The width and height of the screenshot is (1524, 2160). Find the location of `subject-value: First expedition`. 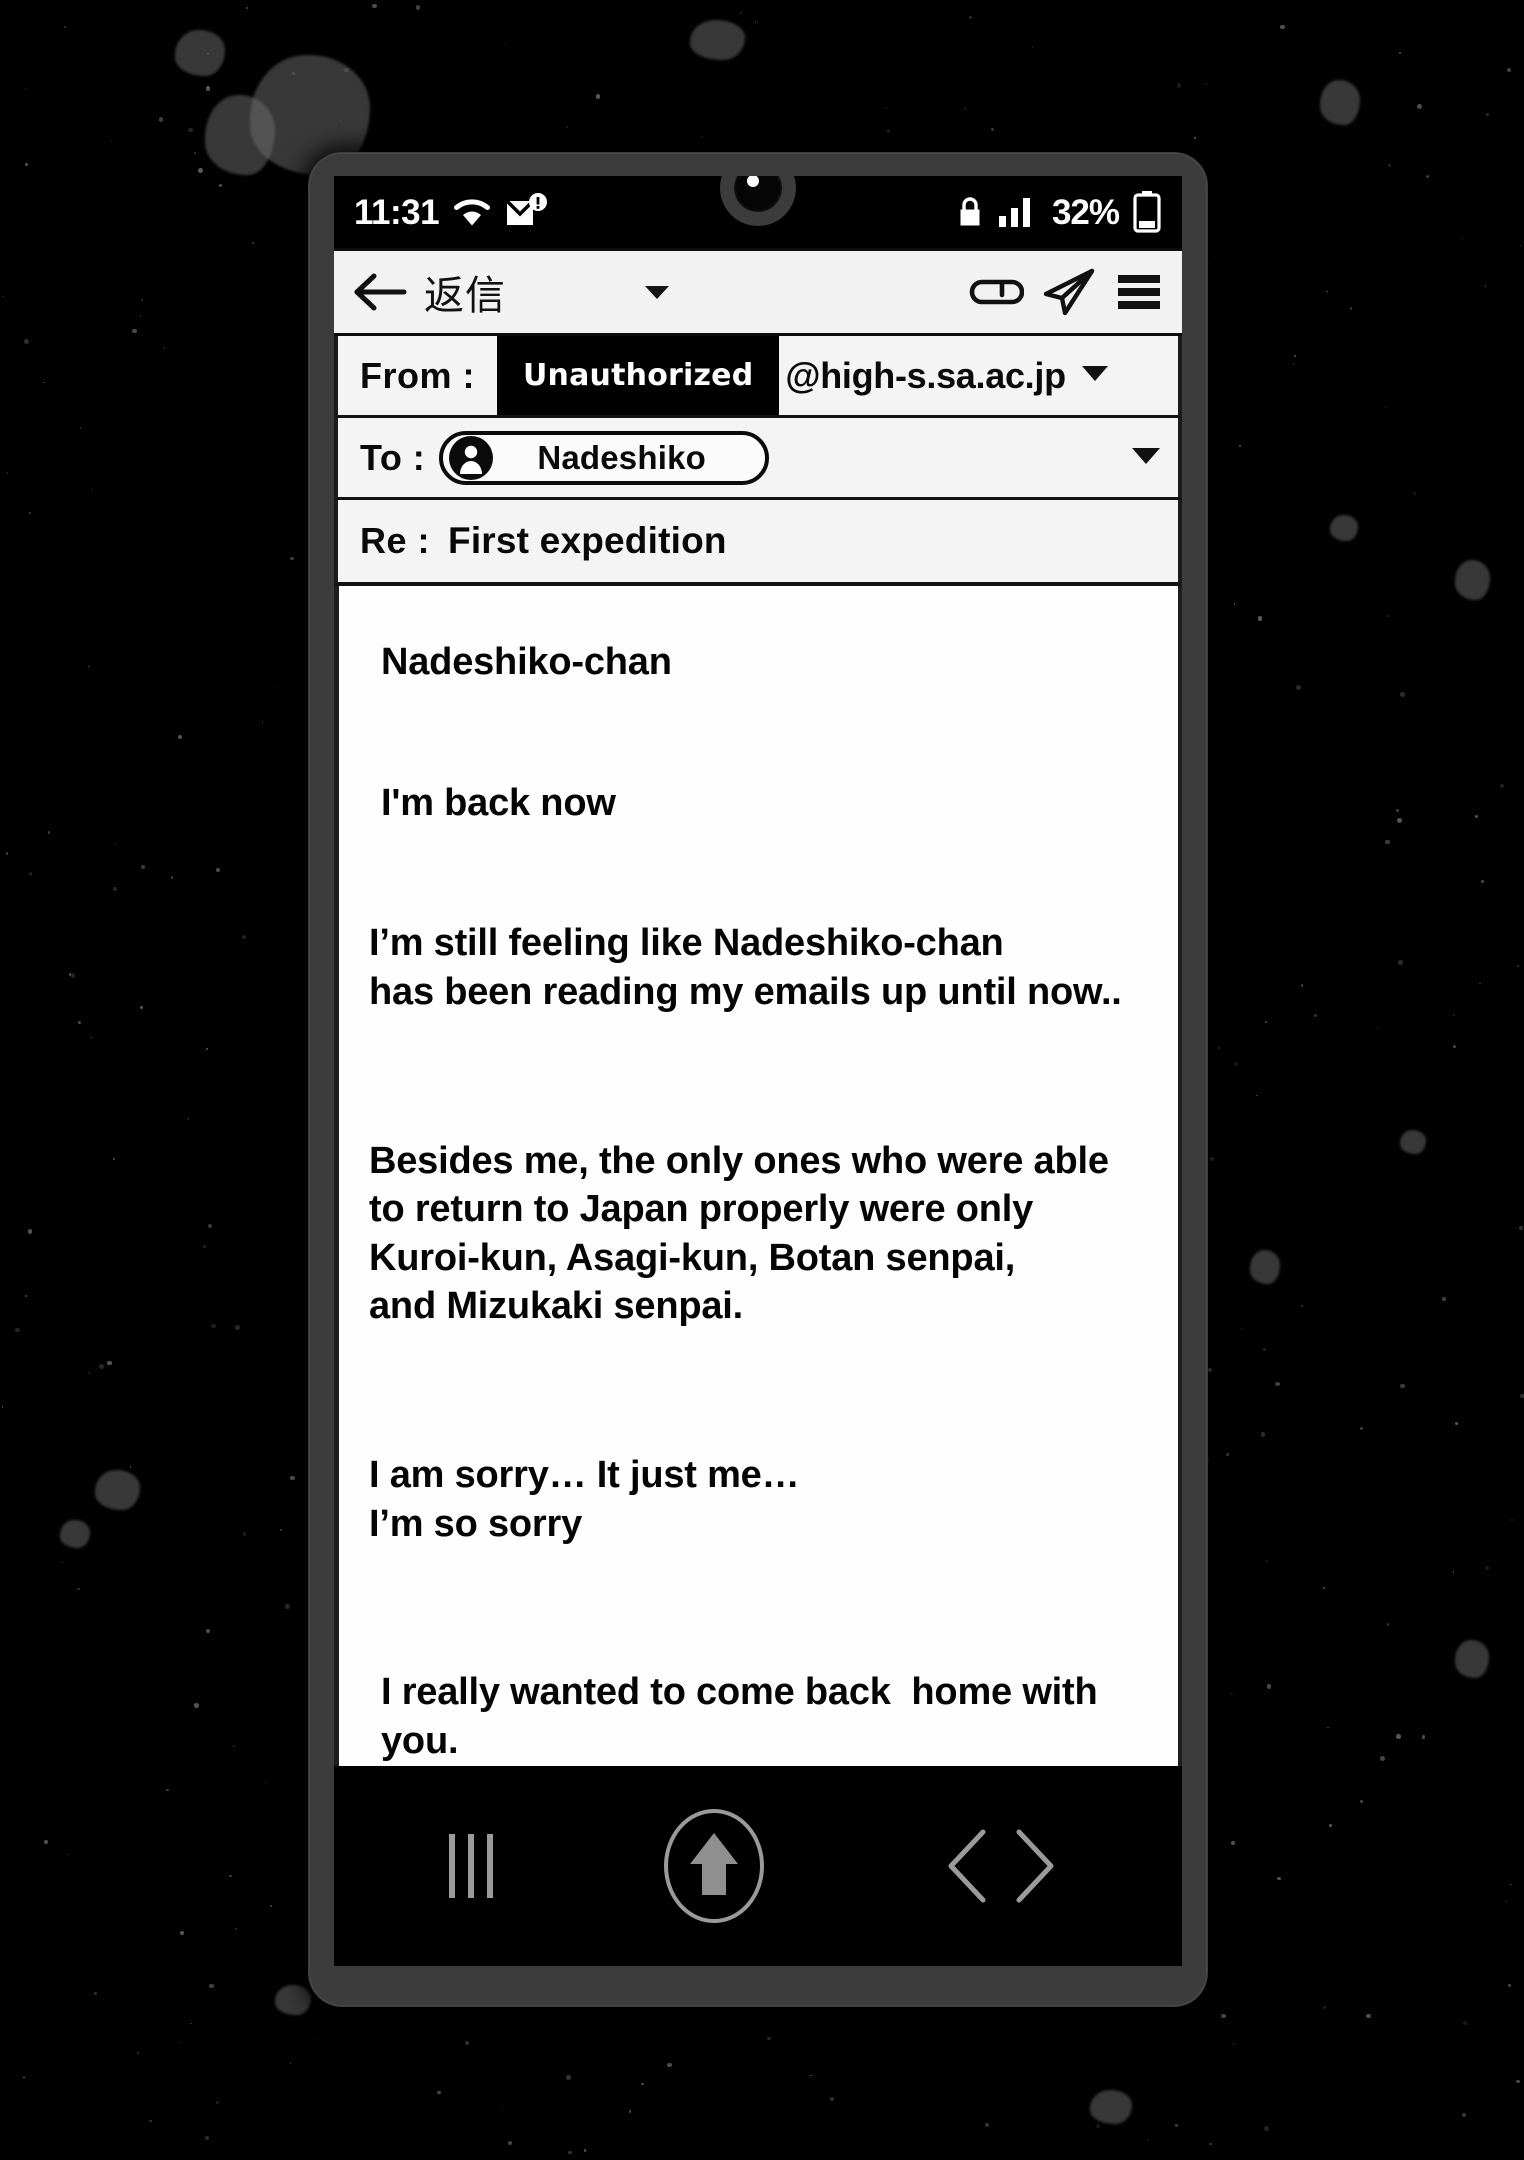

subject-value: First expedition is located at coordinates (587, 541).